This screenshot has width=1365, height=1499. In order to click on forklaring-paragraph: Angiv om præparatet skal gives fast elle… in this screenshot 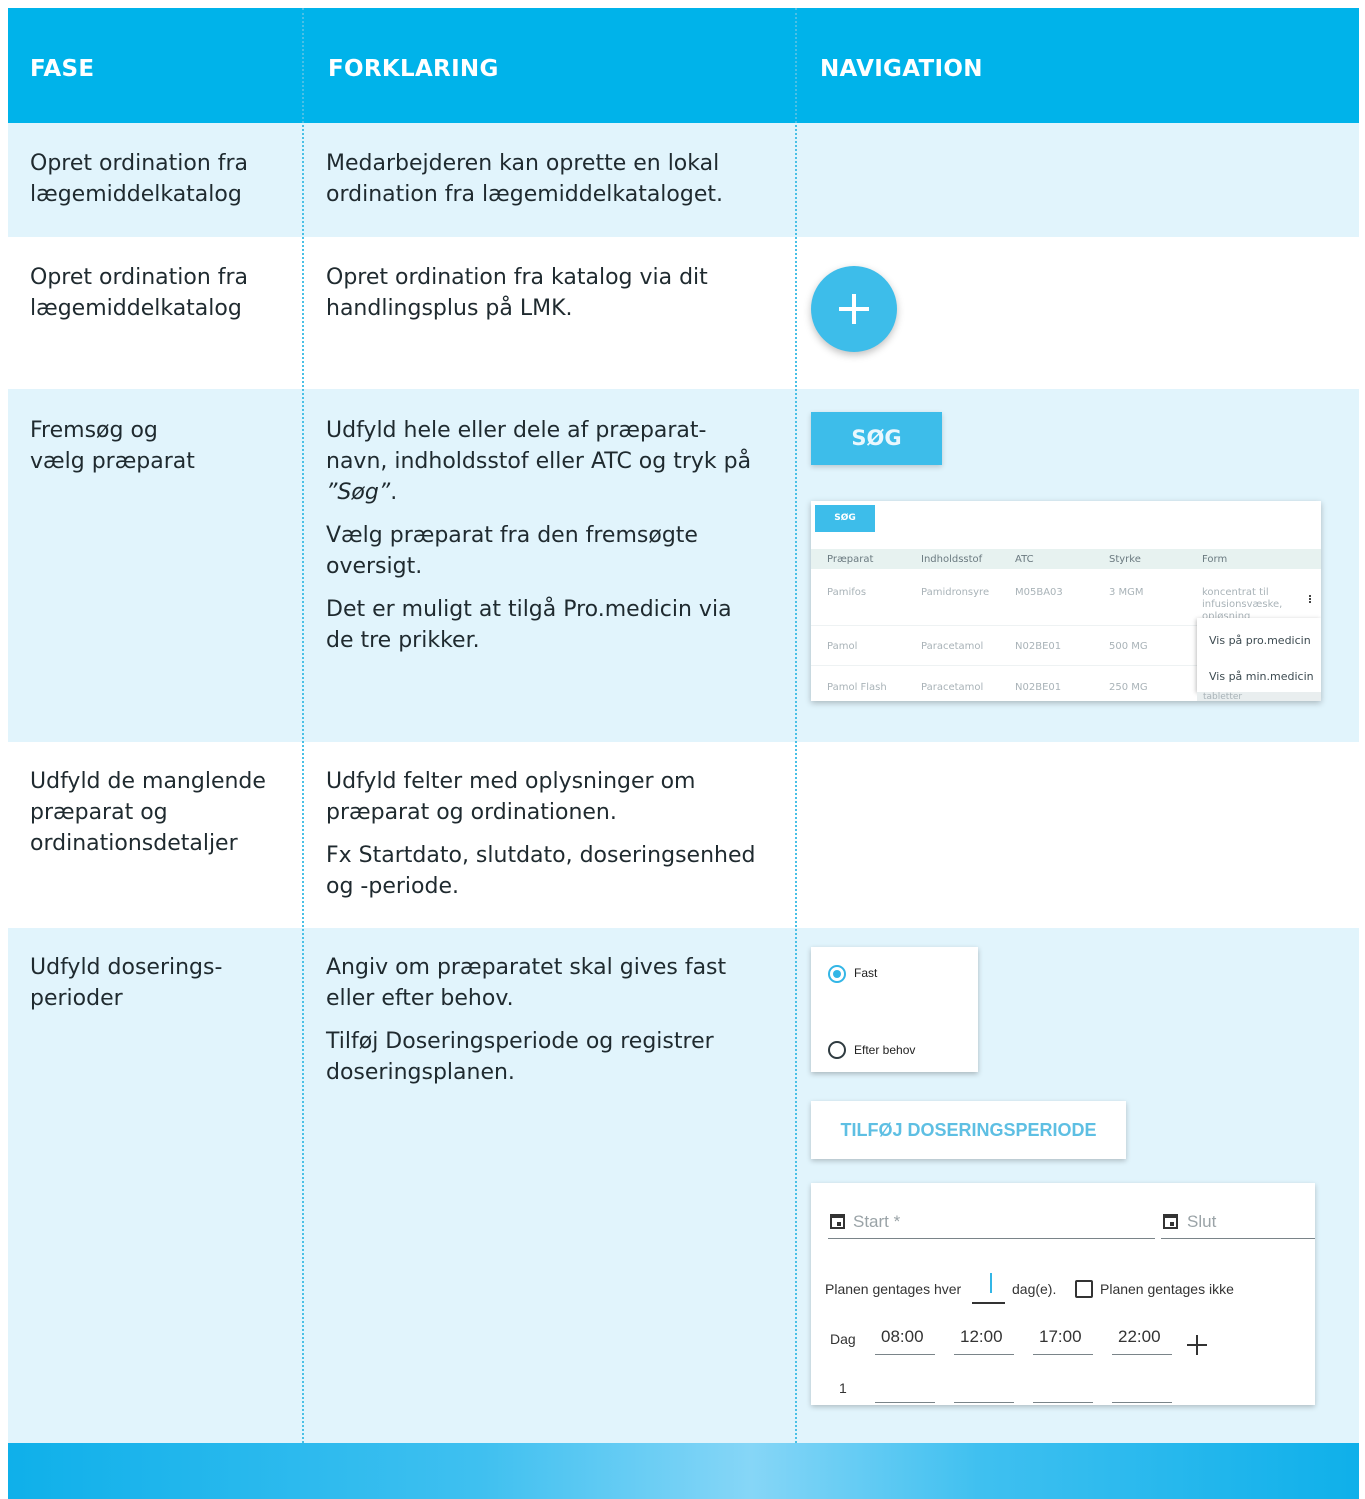, I will do `click(526, 983)`.